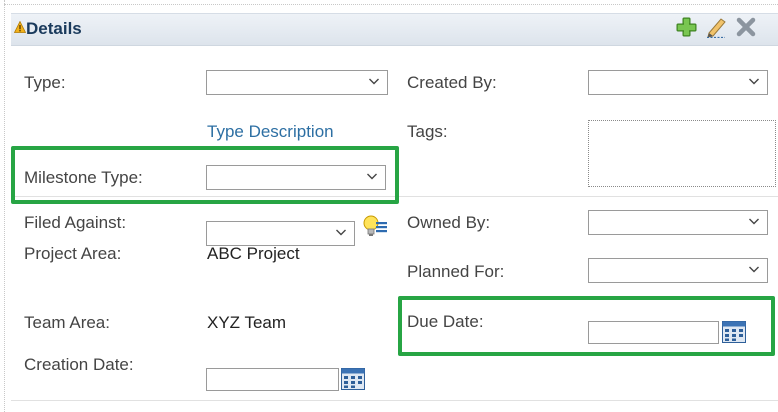 Image resolution: width=778 pixels, height=412 pixels. Describe the element at coordinates (280, 233) in the screenshot. I see `filed-against-select` at that location.